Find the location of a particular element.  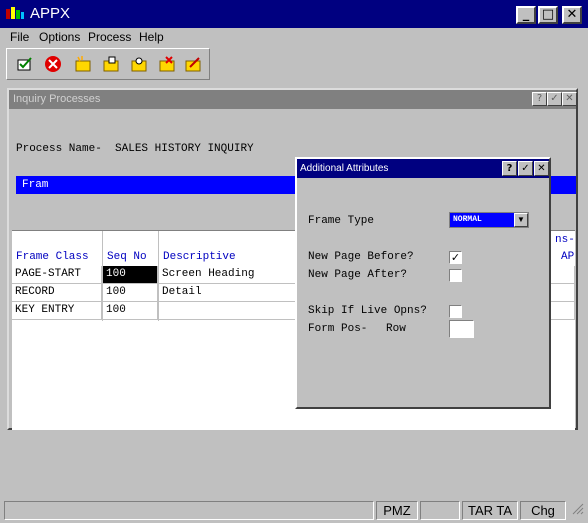

menu-help: Help is located at coordinates (151, 37).